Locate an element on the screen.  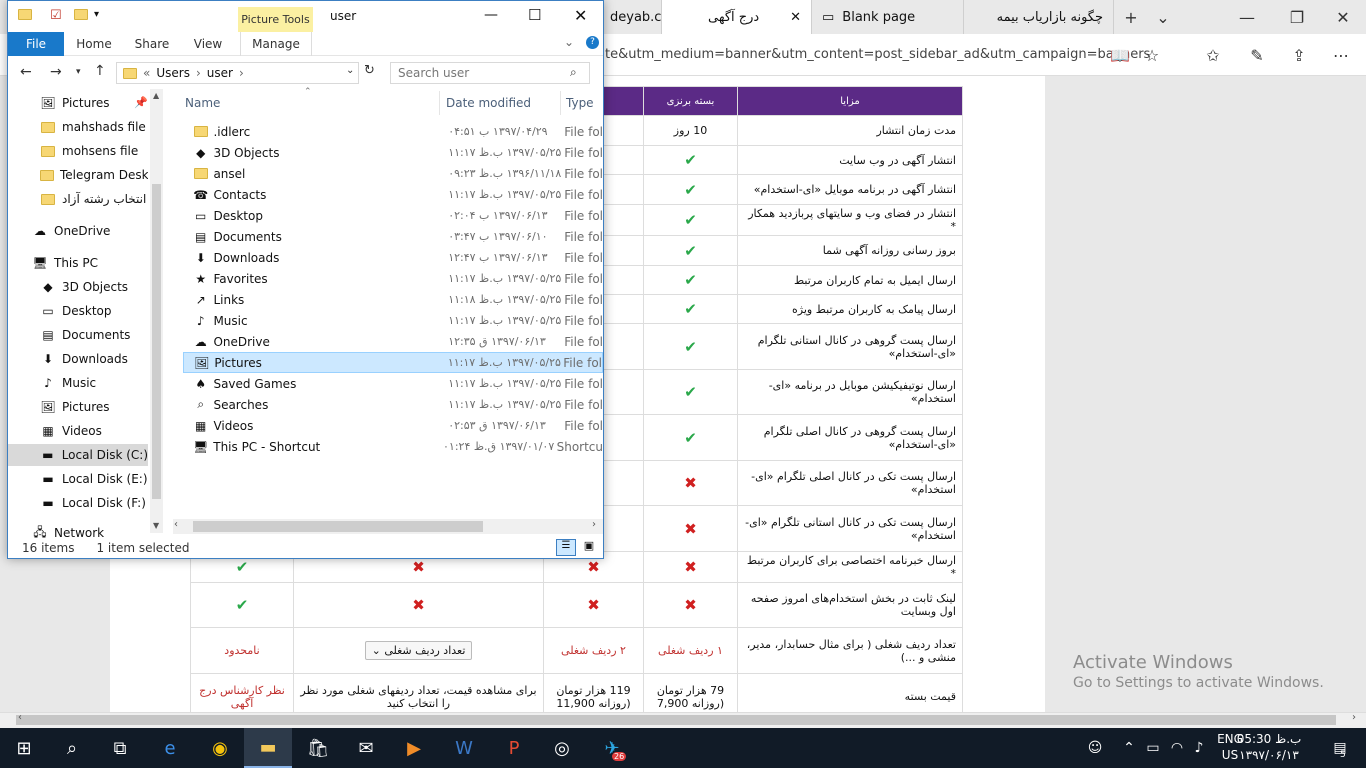
job-rows-select: تعداد ردیف شغلی ⌄ is located at coordinates (418, 650).